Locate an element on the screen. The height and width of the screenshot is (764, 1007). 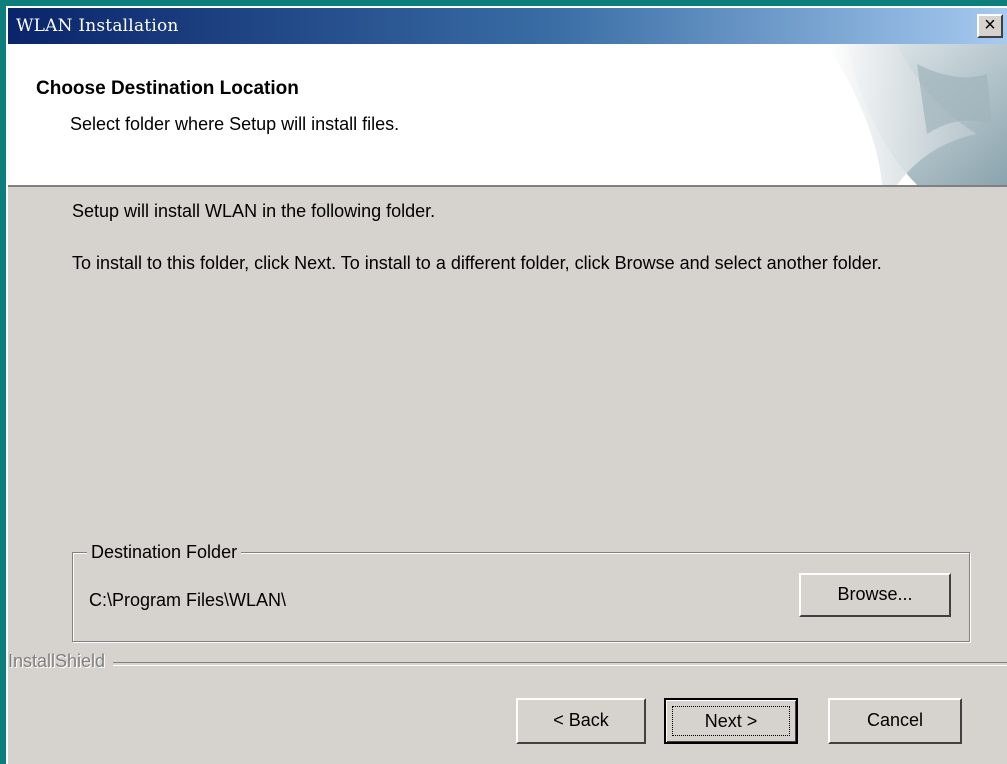
window-title: WLAN Installation is located at coordinates (97, 26).